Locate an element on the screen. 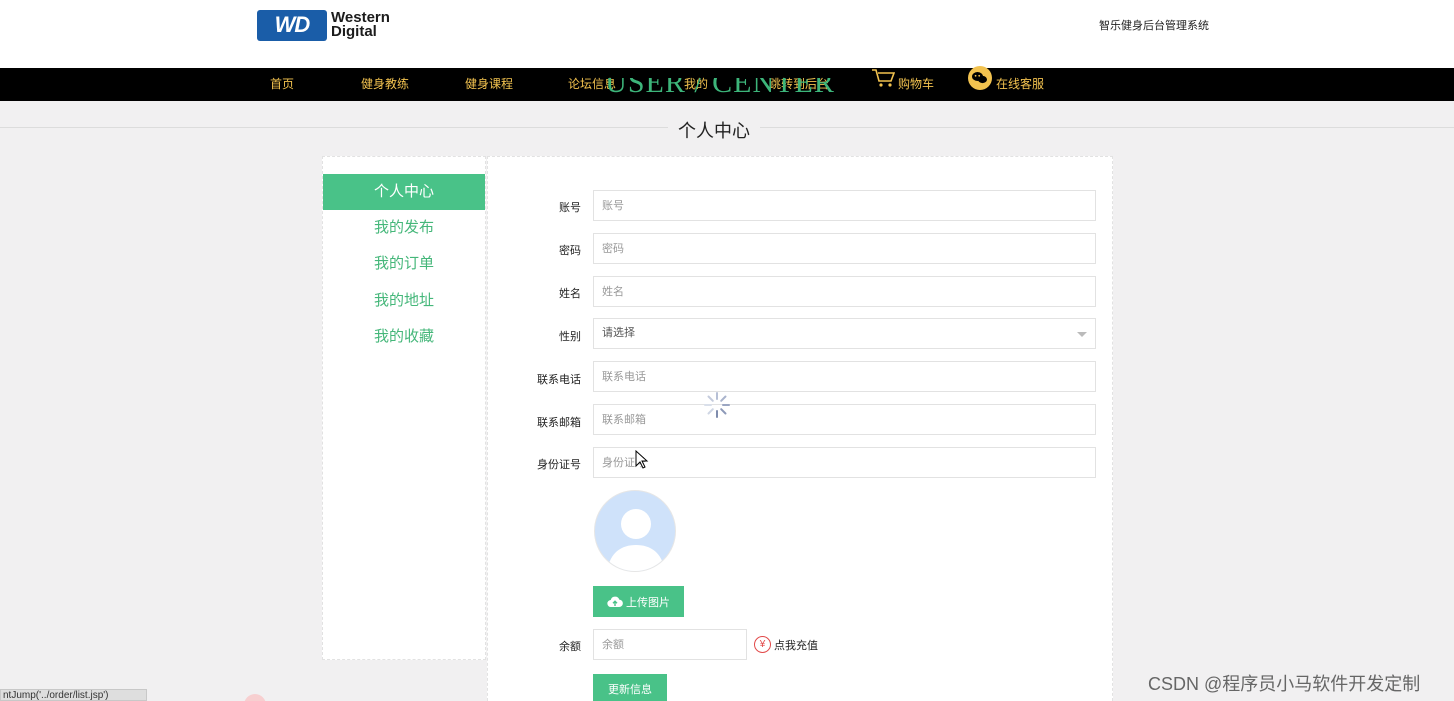 Image resolution: width=1454 pixels, height=701 pixels. gender-selected-value: 请选择 is located at coordinates (618, 333).